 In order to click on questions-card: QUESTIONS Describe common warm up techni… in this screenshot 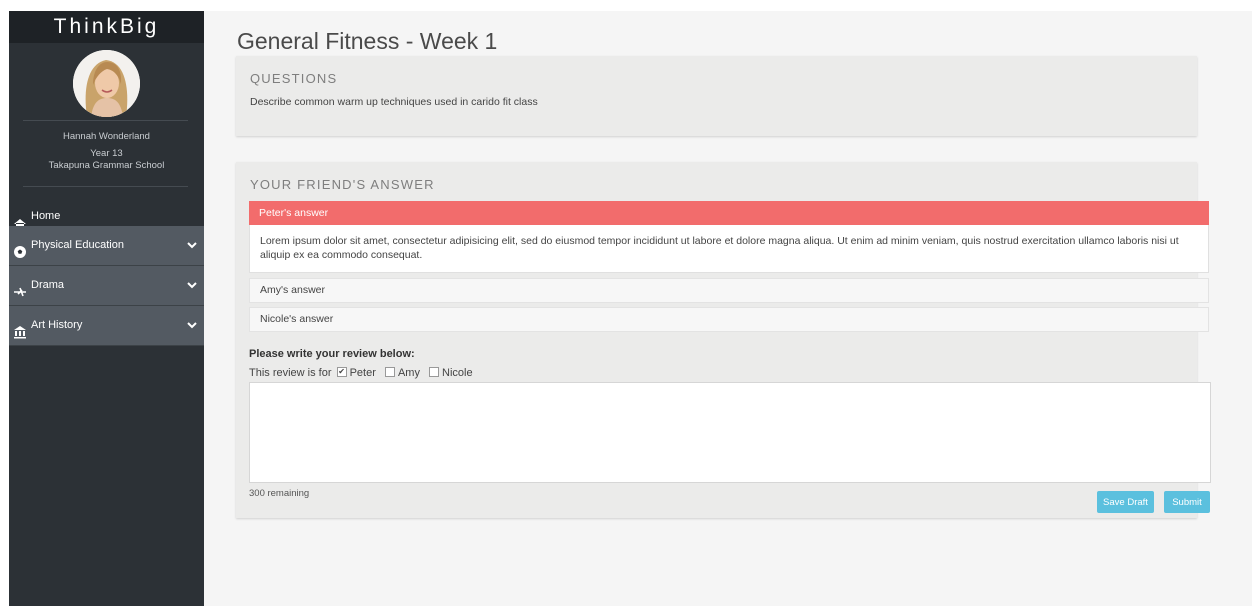, I will do `click(716, 96)`.